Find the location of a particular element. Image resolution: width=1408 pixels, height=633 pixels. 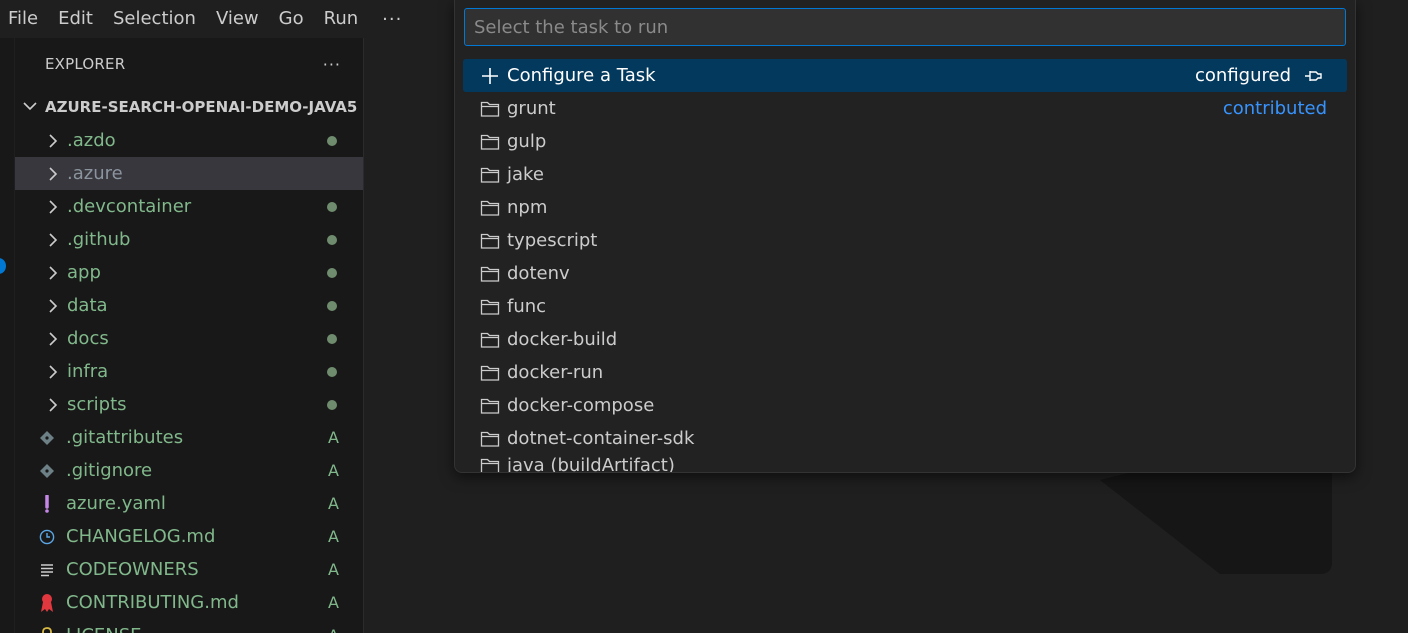

task-item: npm is located at coordinates (905, 207).